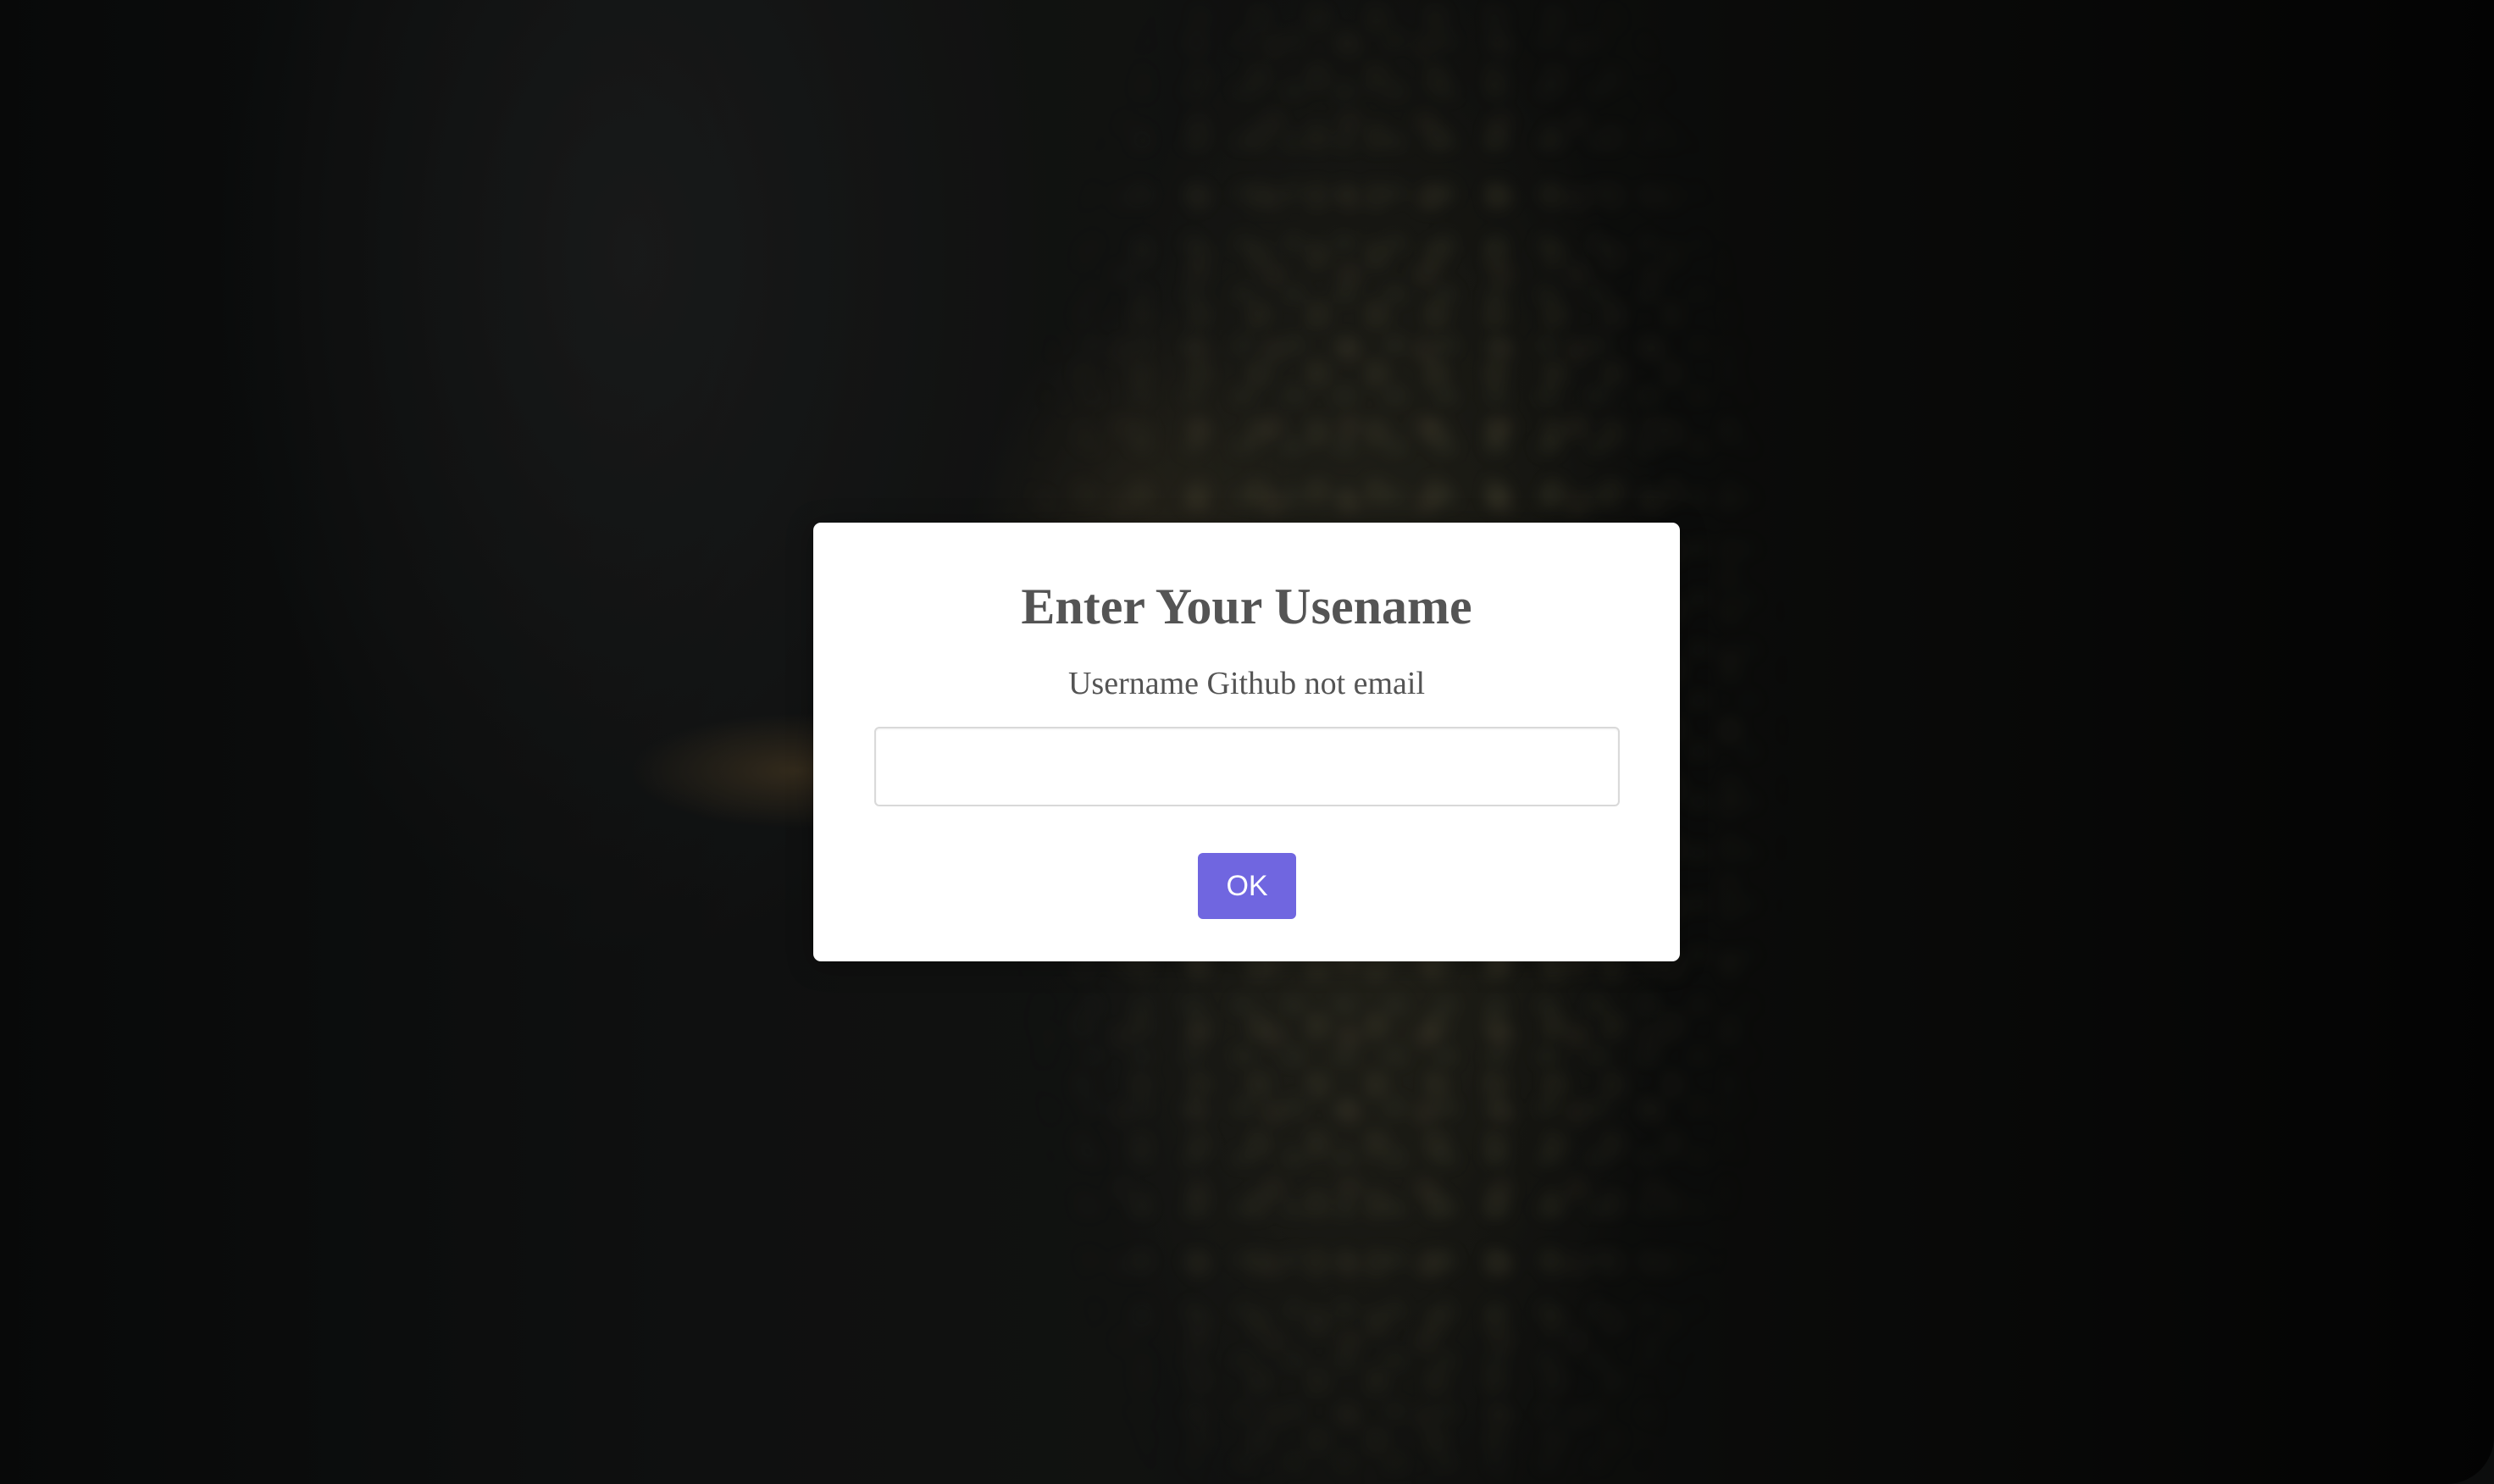  I want to click on dialog-title: Enter Your Usename, so click(1246, 606).